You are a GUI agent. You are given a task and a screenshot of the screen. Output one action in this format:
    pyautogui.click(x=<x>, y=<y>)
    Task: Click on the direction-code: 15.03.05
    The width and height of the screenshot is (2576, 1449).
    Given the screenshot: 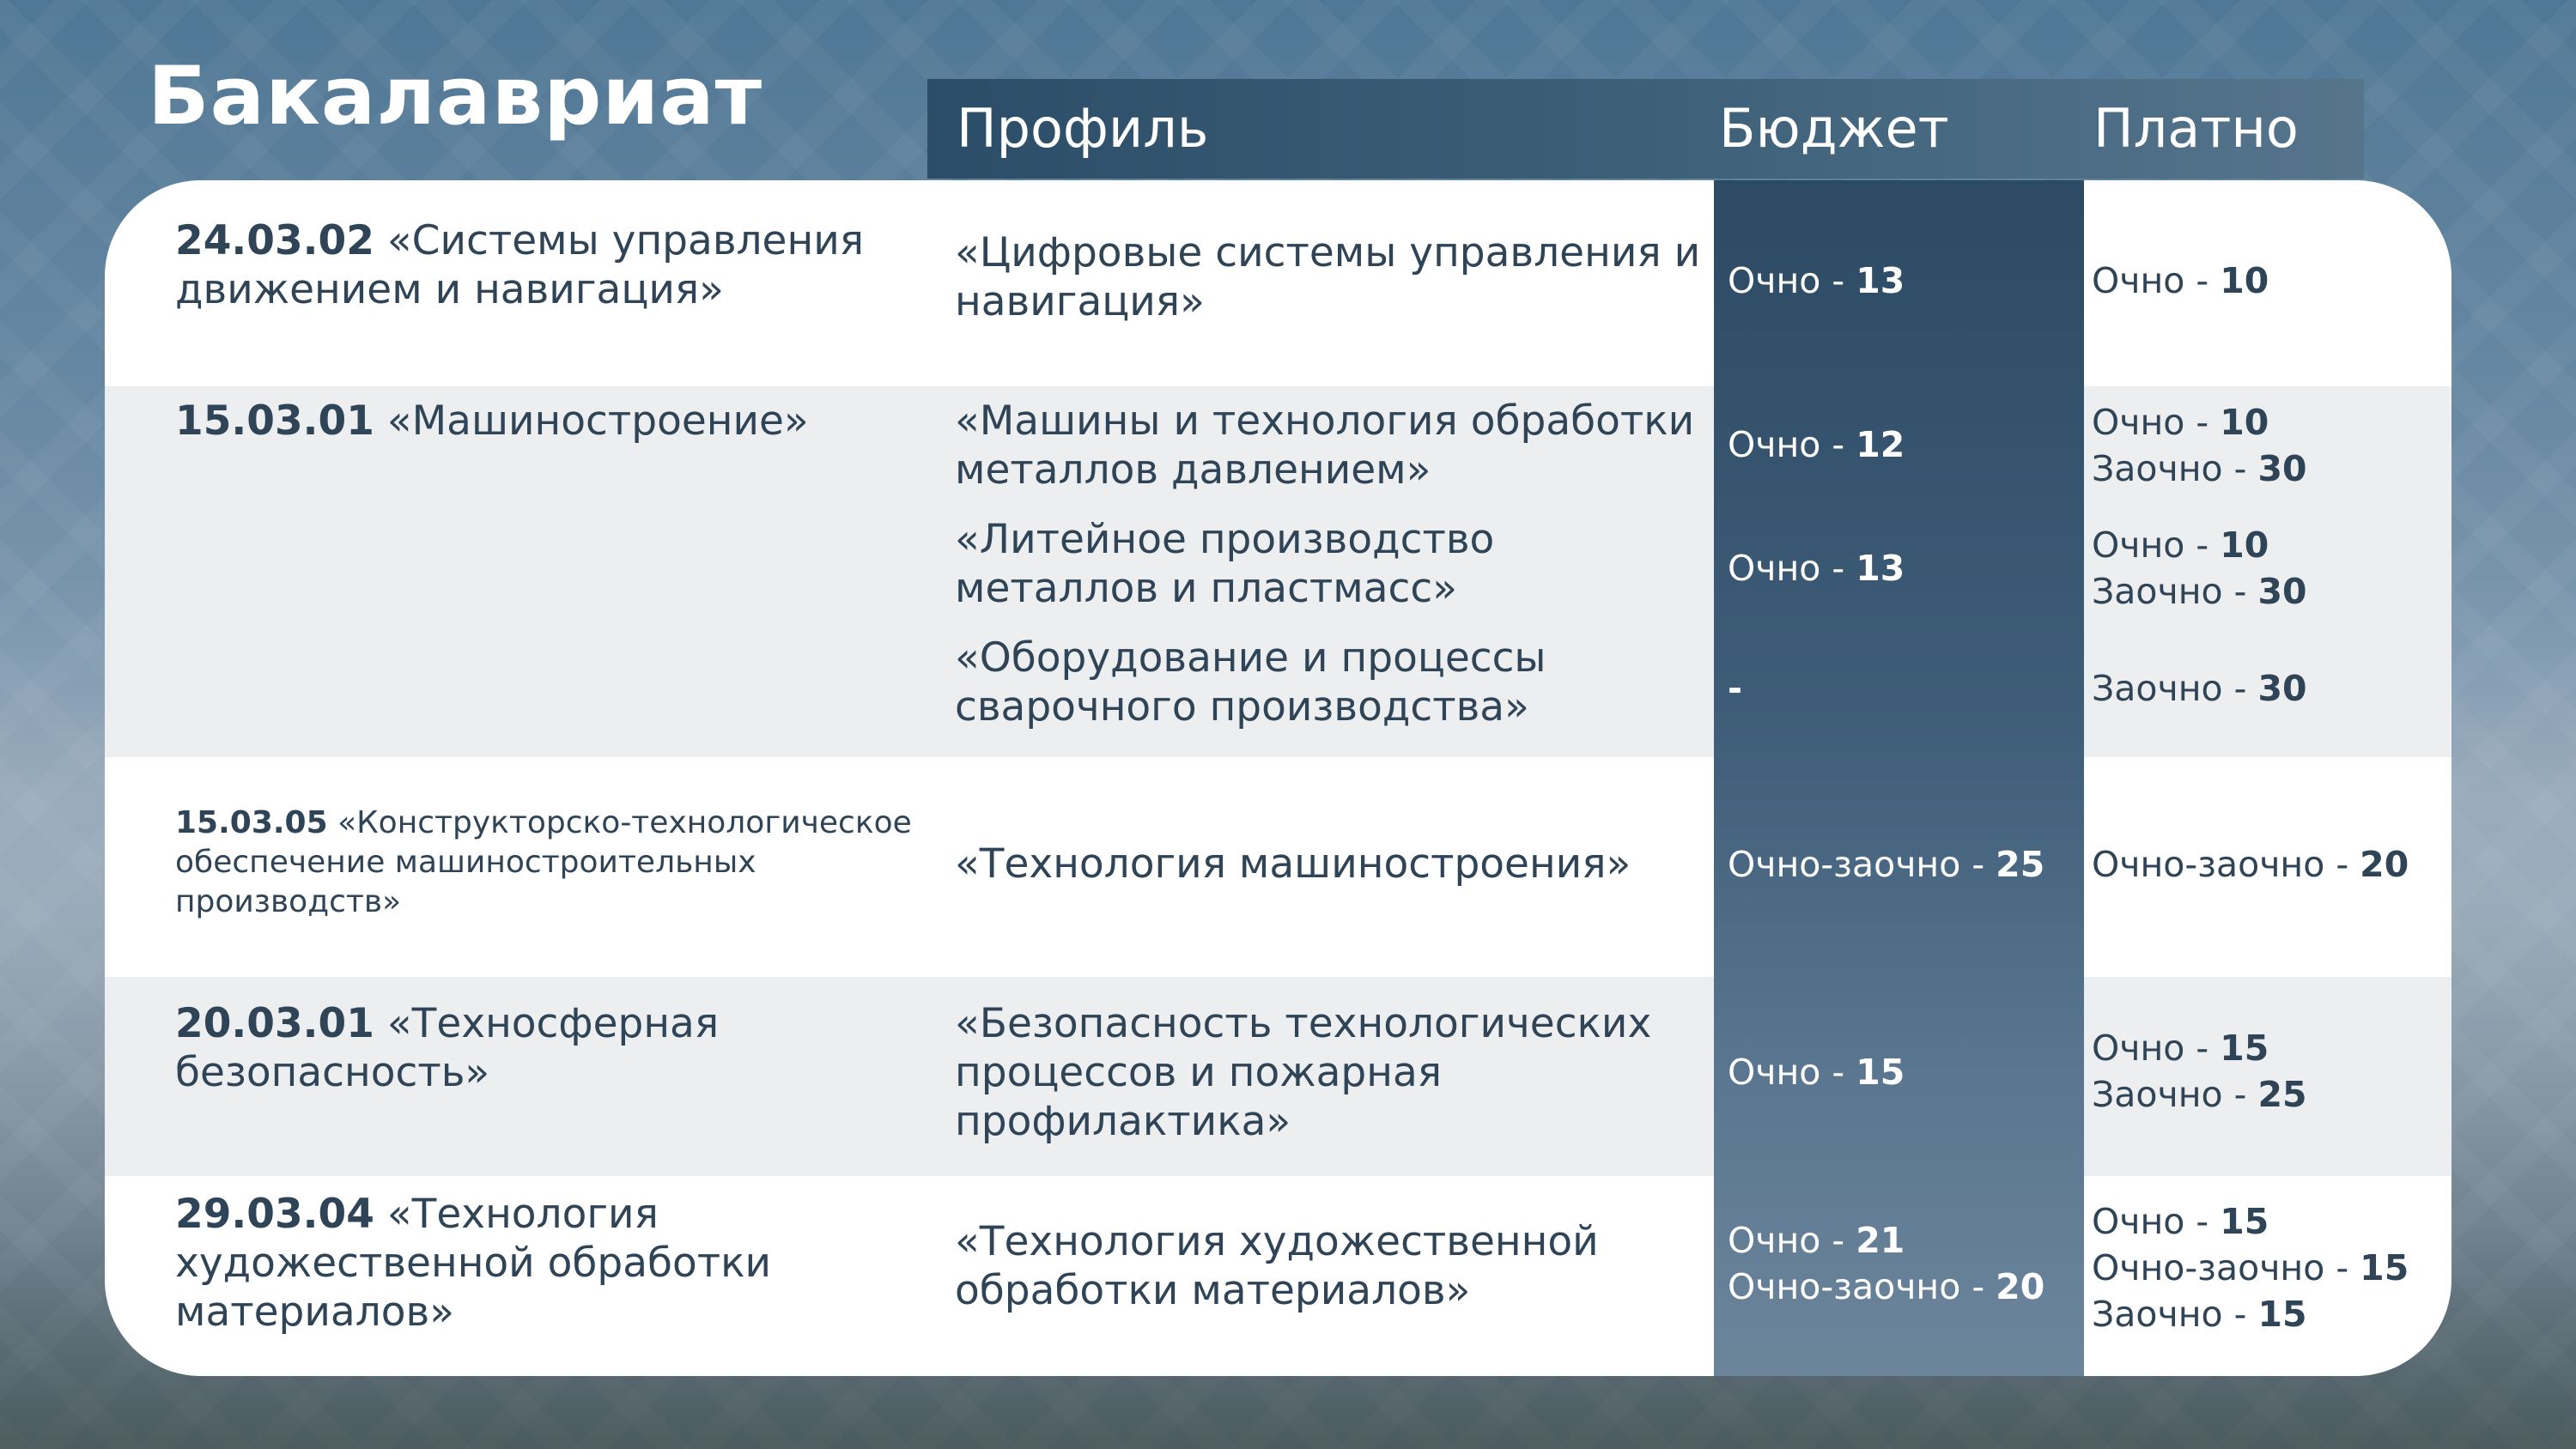 What is the action you would take?
    pyautogui.click(x=251, y=822)
    